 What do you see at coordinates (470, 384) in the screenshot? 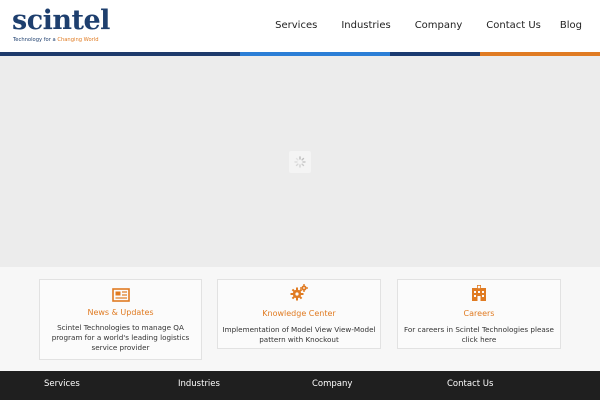
I see `footer-heading-contact-us: Contact Us` at bounding box center [470, 384].